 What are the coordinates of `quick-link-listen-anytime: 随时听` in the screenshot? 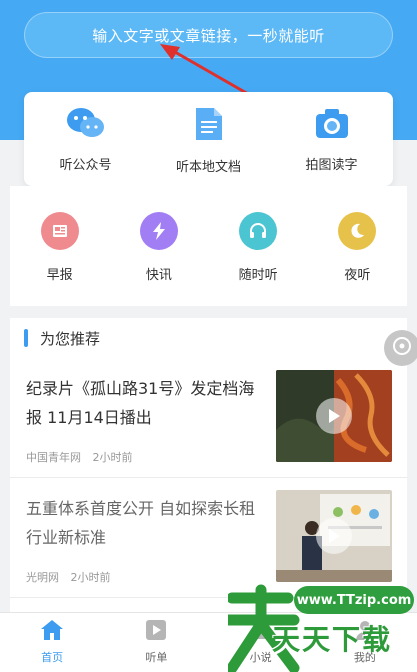 It's located at (258, 246).